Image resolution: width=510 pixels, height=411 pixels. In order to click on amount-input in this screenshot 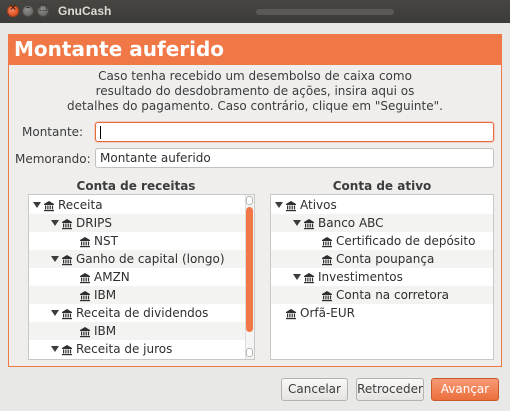, I will do `click(294, 132)`.